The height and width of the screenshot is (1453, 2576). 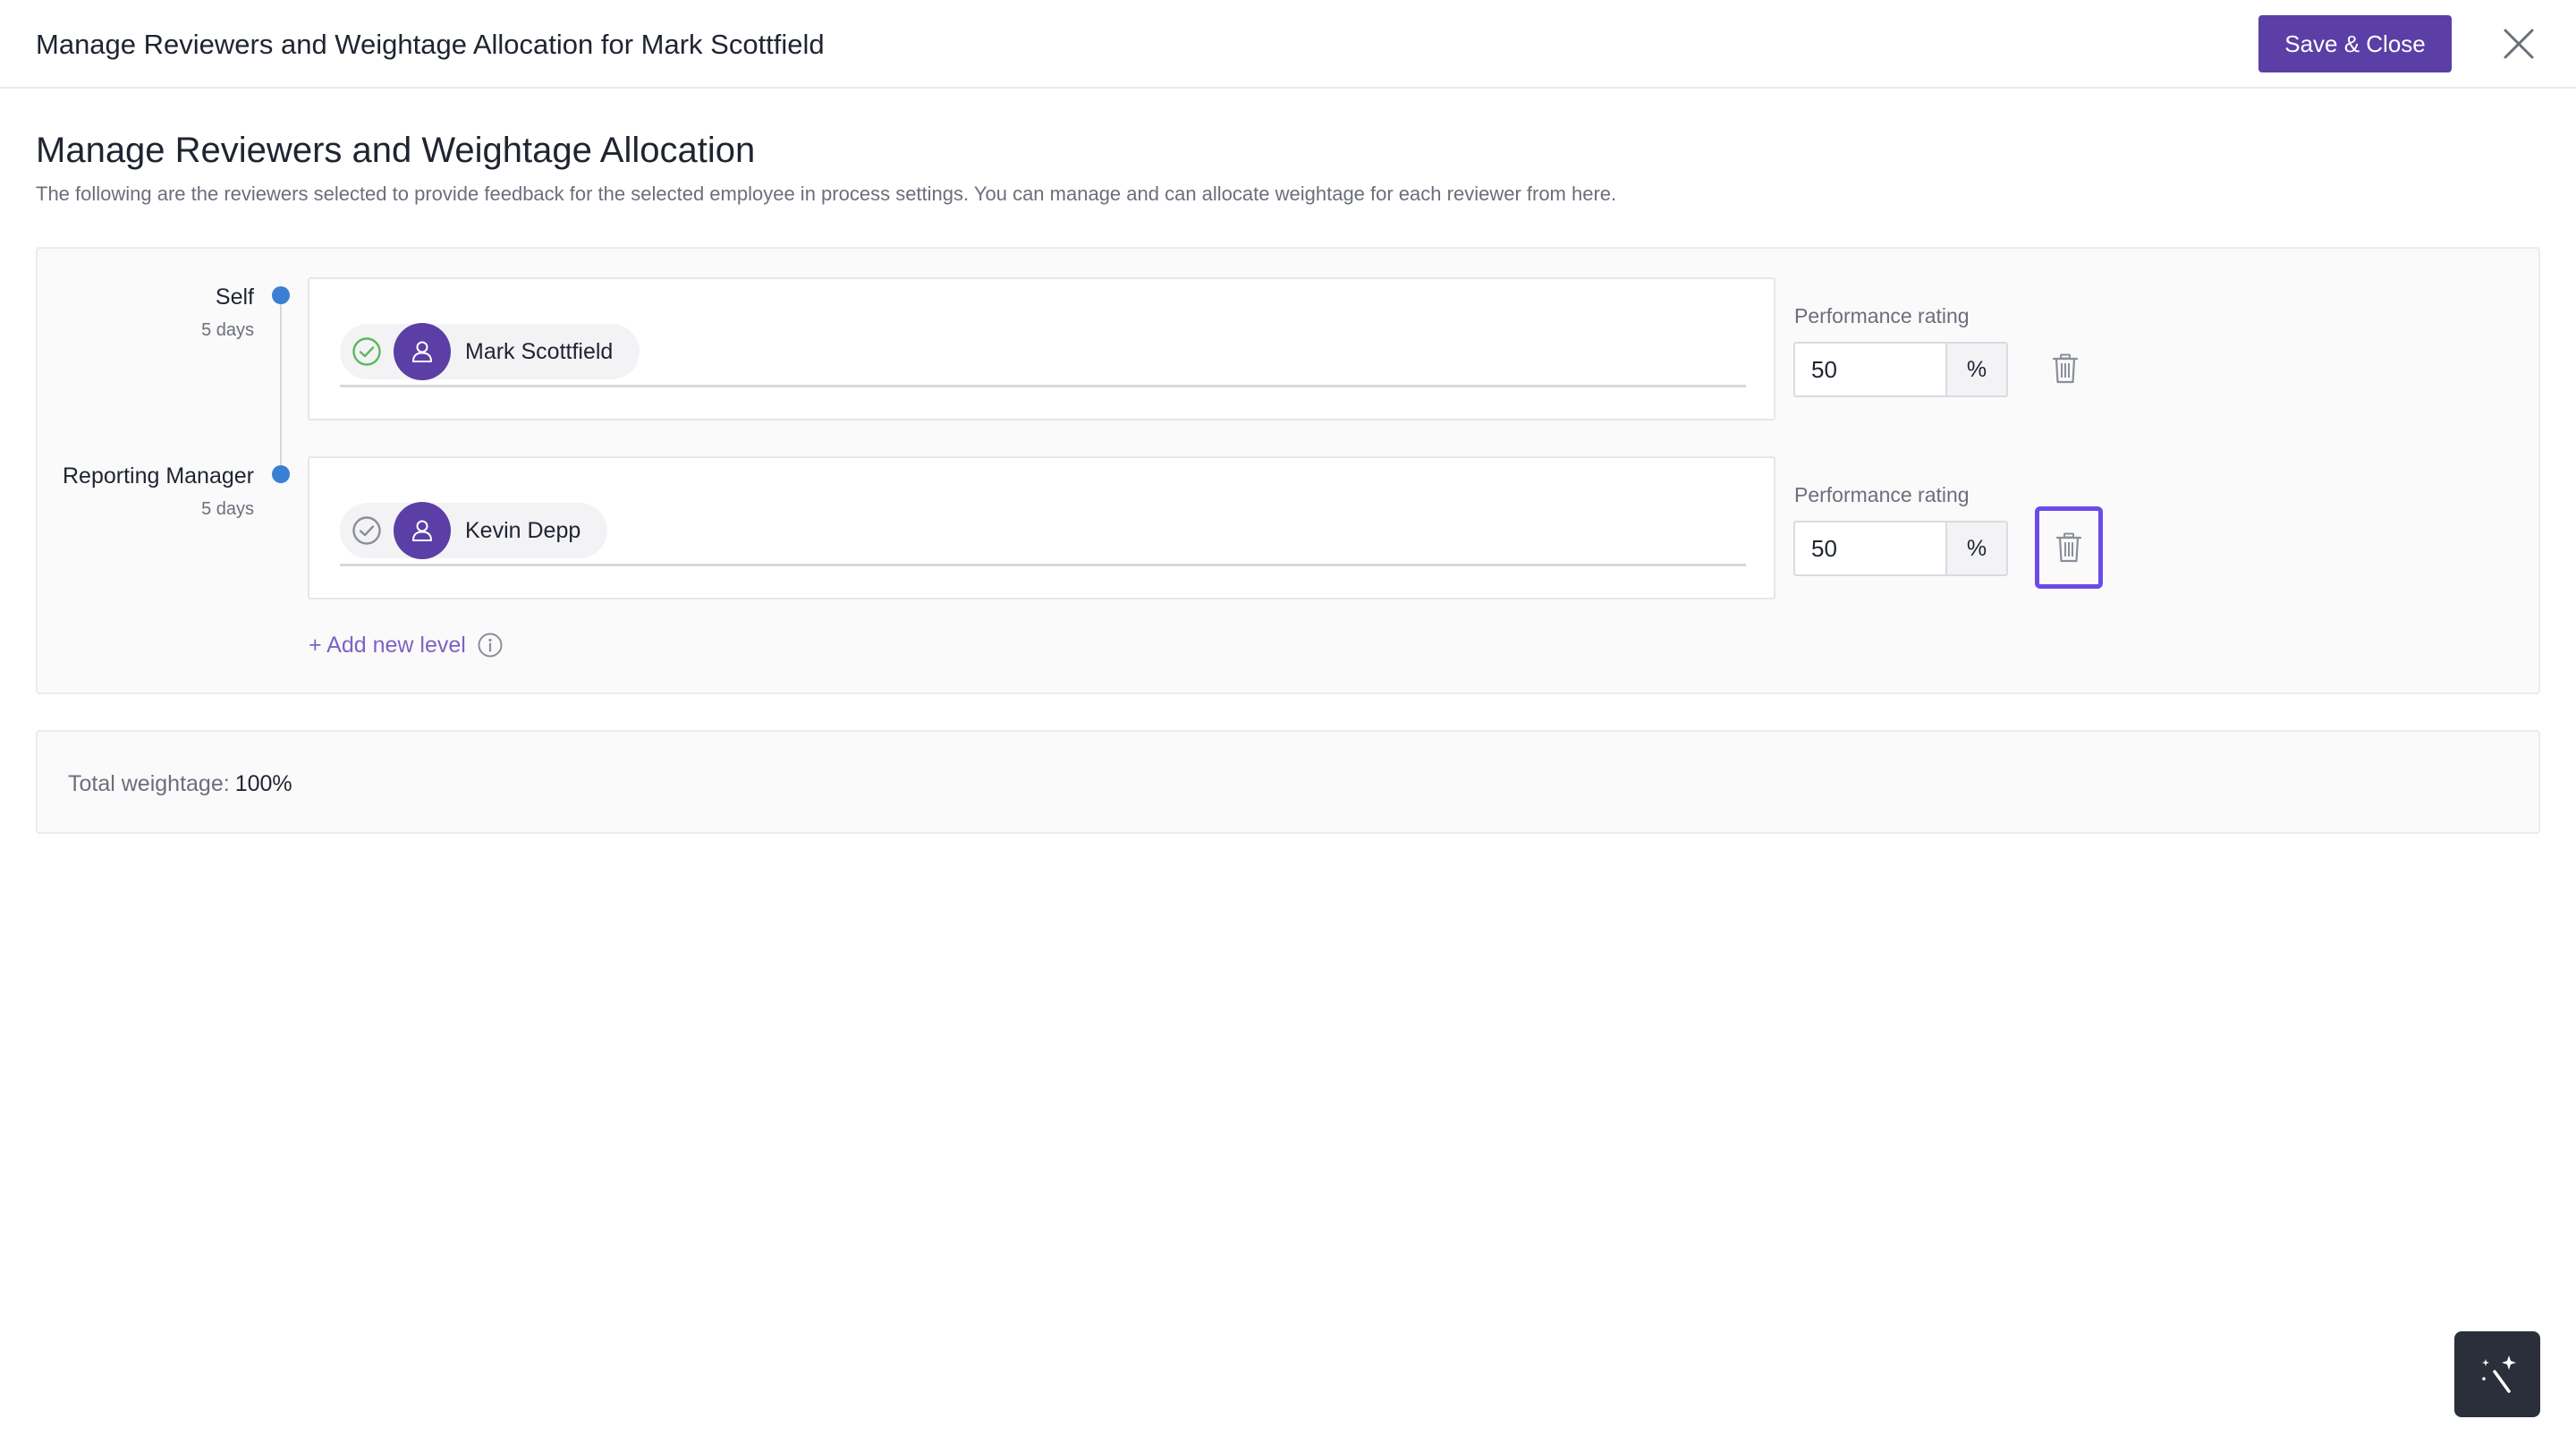 I want to click on reviewer-chip: Kevin Depp, so click(x=474, y=530).